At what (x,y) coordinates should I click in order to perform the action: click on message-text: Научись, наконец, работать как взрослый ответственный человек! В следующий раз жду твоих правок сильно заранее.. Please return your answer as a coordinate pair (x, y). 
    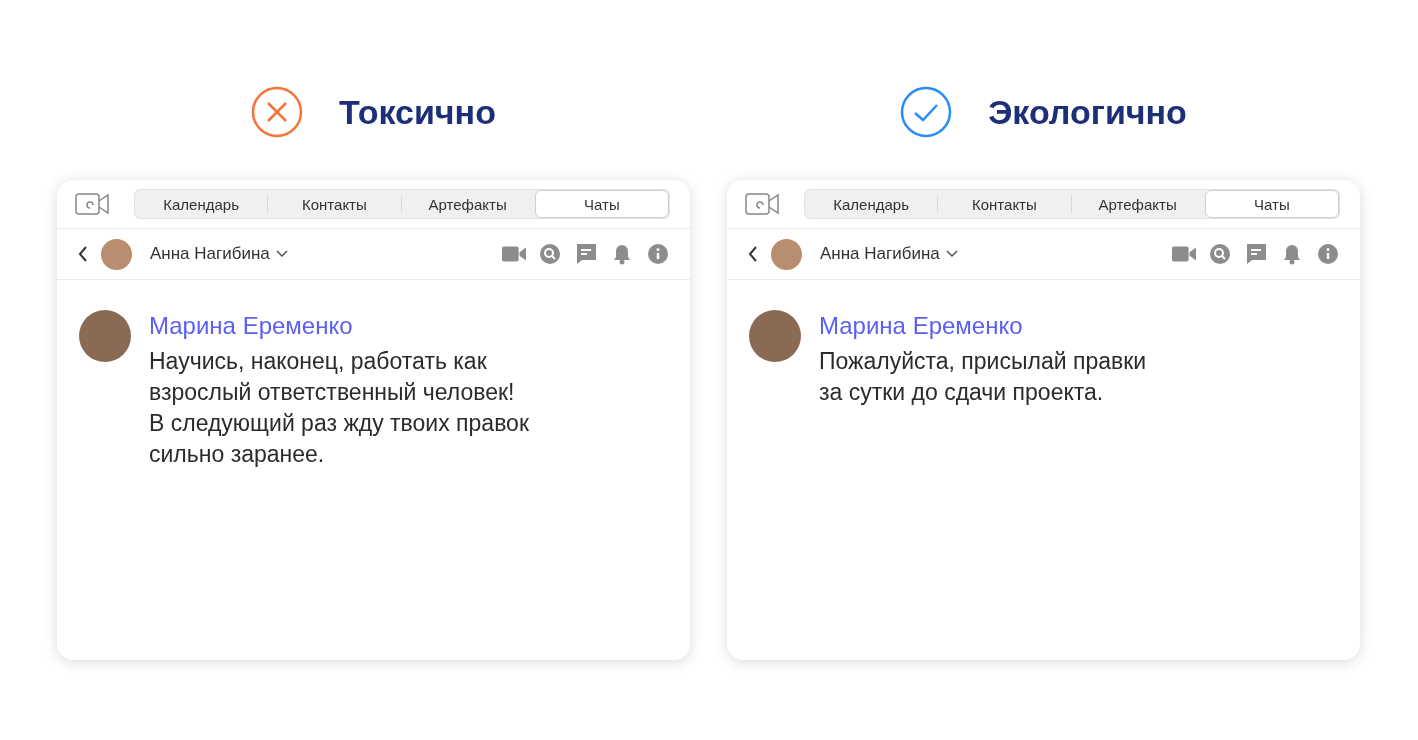
    Looking at the image, I should click on (339, 408).